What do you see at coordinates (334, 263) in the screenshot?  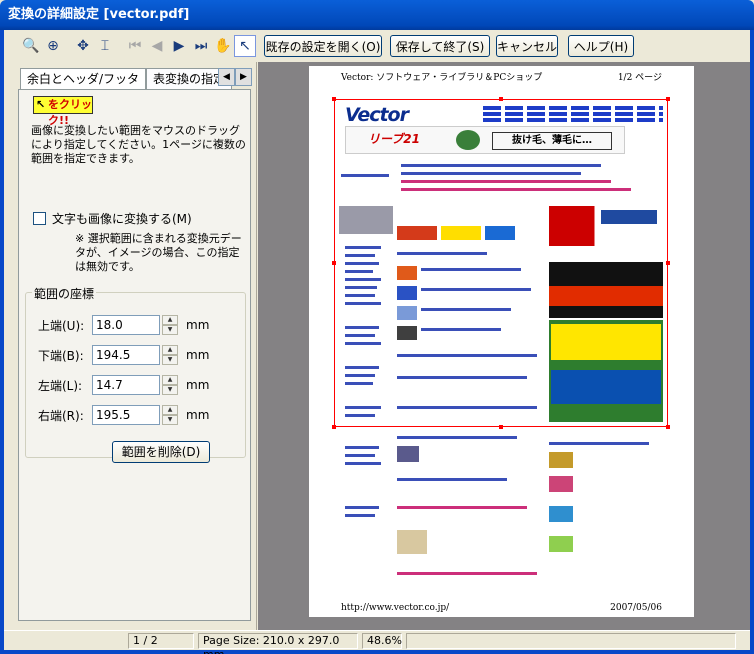 I see `handle-l` at bounding box center [334, 263].